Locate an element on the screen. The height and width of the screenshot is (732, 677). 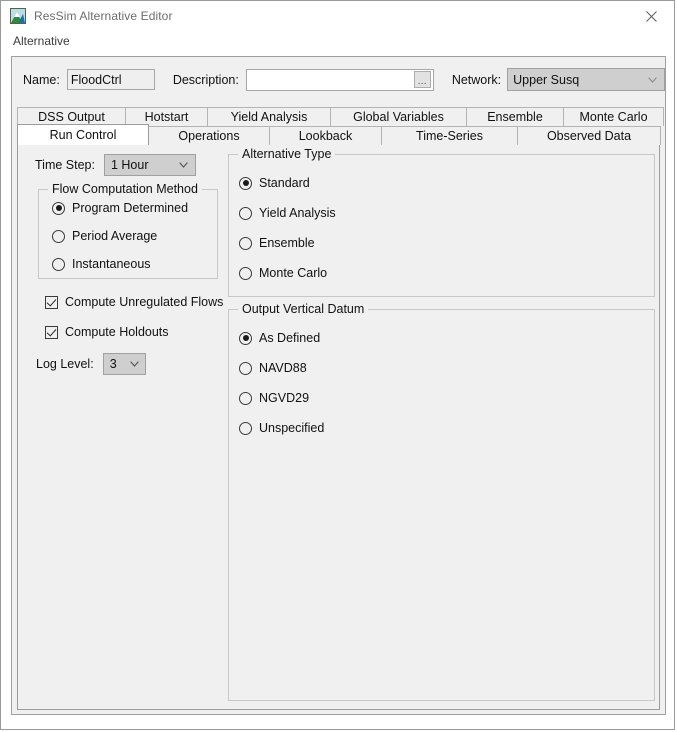
radio-unspecified: Unspecified is located at coordinates (281, 428).